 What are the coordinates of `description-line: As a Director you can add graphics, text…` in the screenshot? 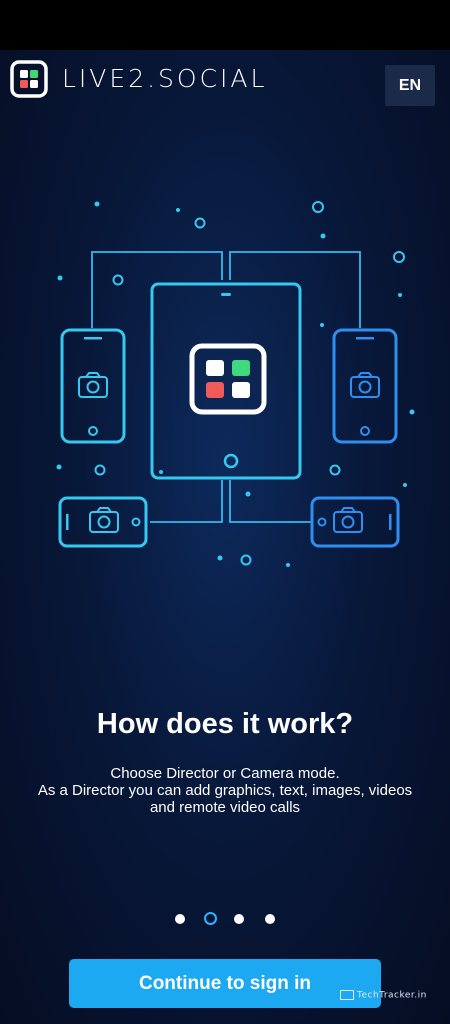 It's located at (225, 790).